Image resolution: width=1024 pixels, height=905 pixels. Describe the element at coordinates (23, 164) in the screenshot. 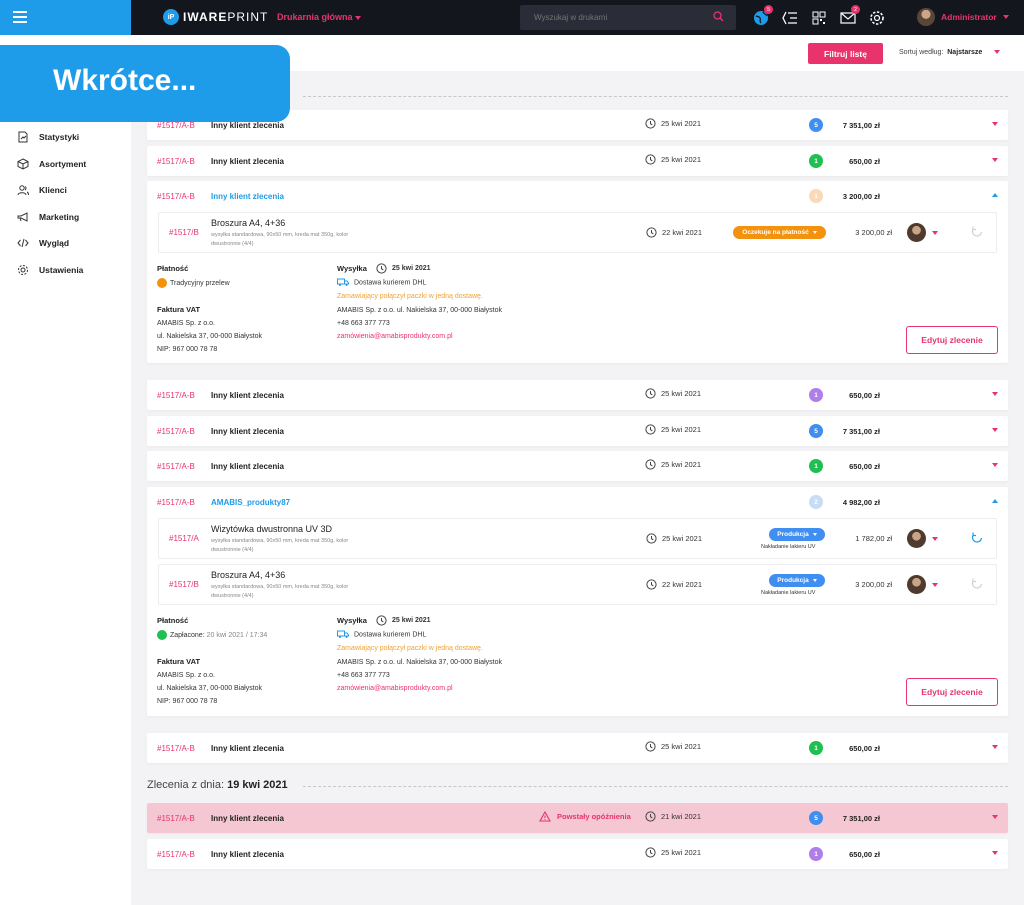

I see `box-icon` at that location.